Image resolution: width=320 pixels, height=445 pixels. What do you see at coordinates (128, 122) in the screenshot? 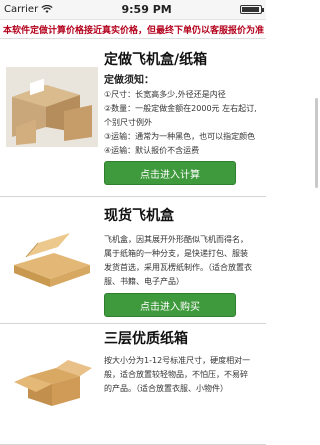
I see `custom-box-note: 个别尺寸例外` at bounding box center [128, 122].